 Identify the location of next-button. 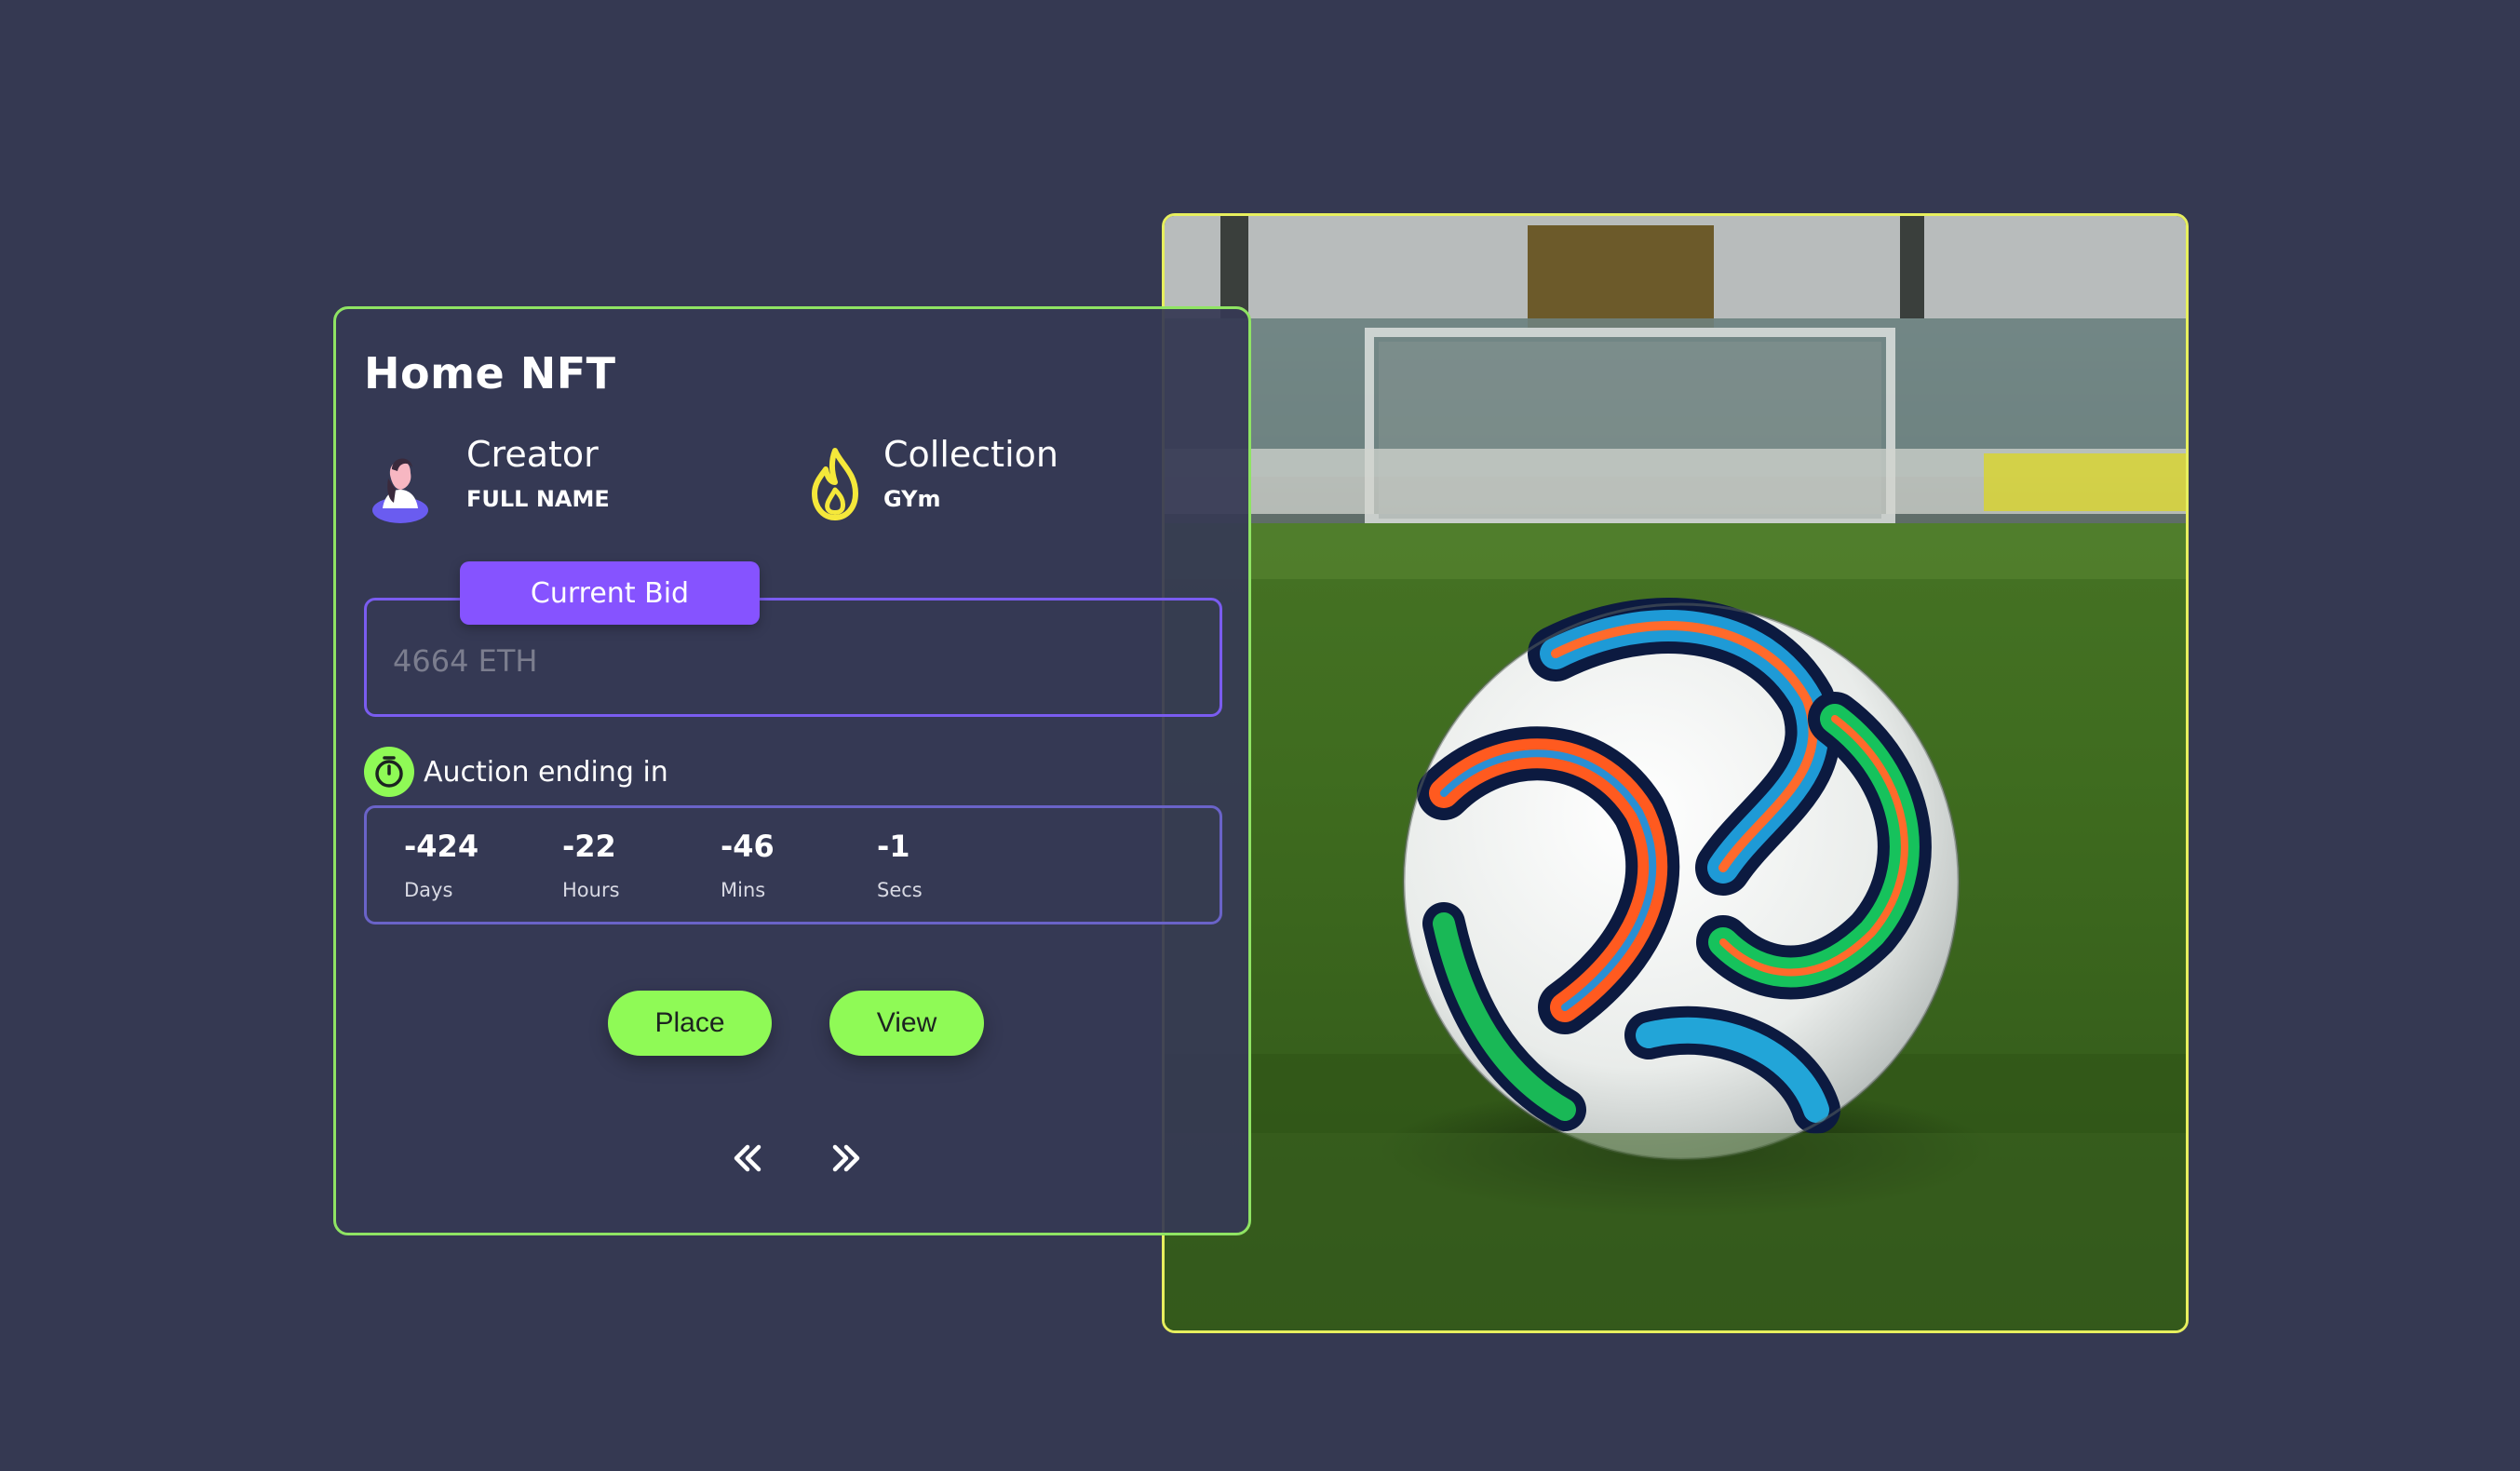
(846, 1158).